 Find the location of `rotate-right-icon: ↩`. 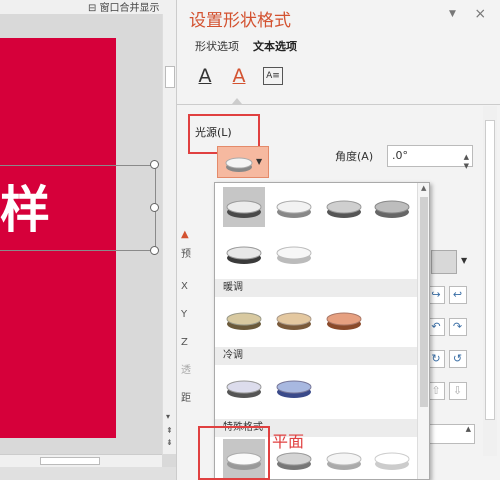

rotate-right-icon: ↩ is located at coordinates (457, 295).